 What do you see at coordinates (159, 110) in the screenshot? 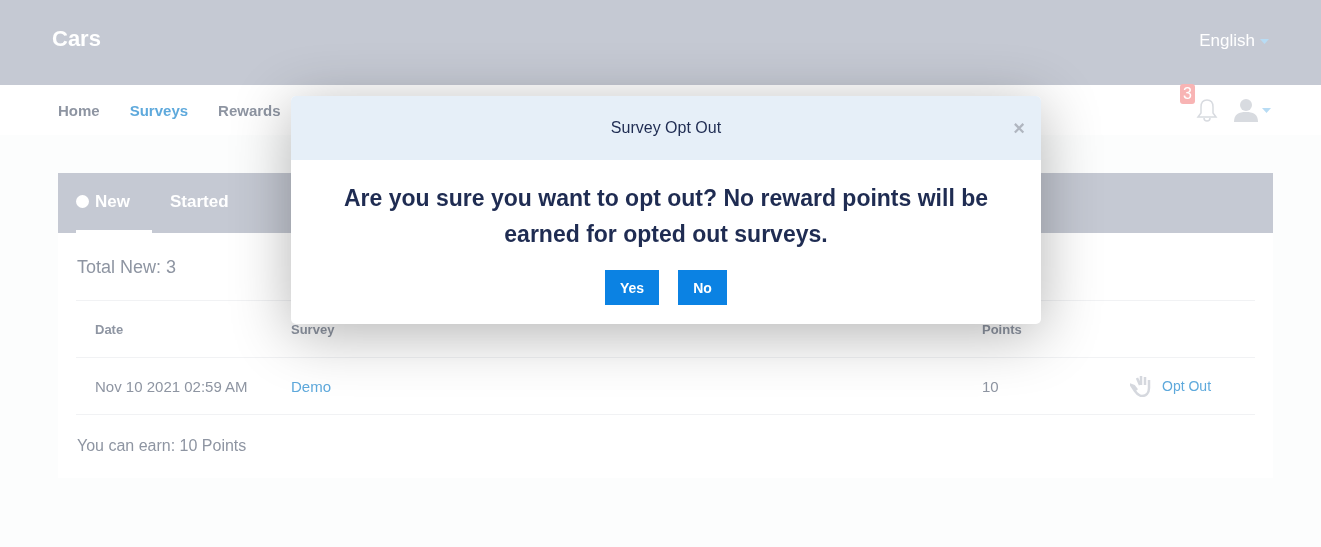
I see `nav-link: Surveys` at bounding box center [159, 110].